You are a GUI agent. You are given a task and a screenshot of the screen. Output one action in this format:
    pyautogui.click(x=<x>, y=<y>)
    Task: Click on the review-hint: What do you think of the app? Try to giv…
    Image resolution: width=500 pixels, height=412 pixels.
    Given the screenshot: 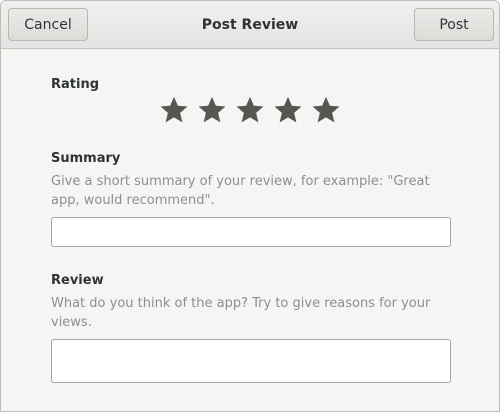 What is the action you would take?
    pyautogui.click(x=241, y=313)
    